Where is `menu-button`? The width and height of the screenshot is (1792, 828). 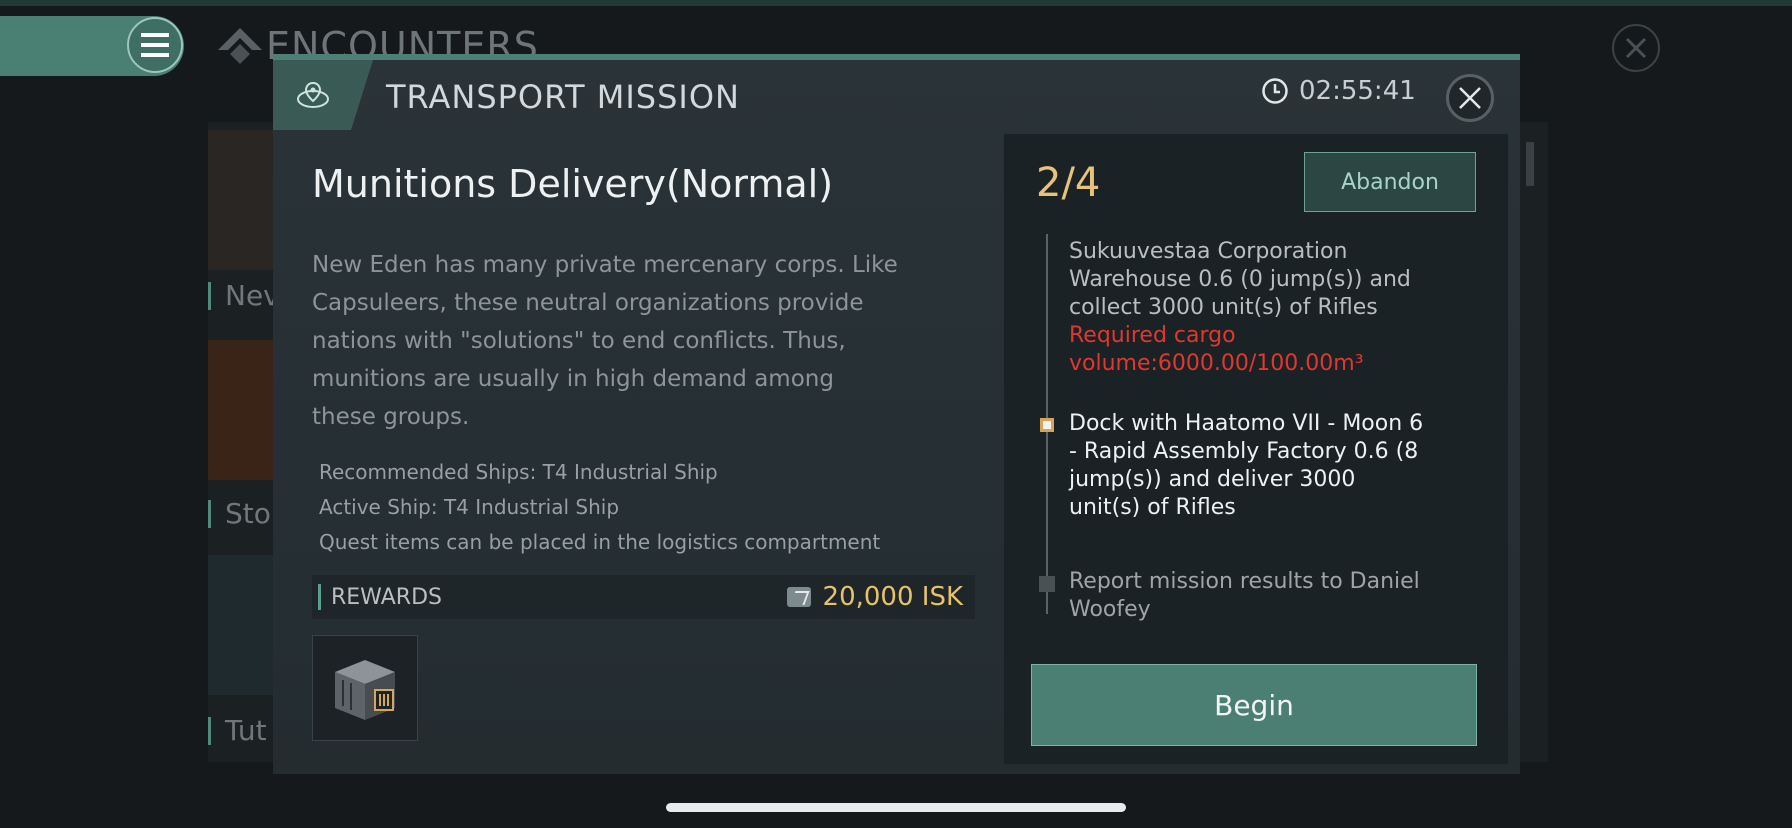 menu-button is located at coordinates (155, 45).